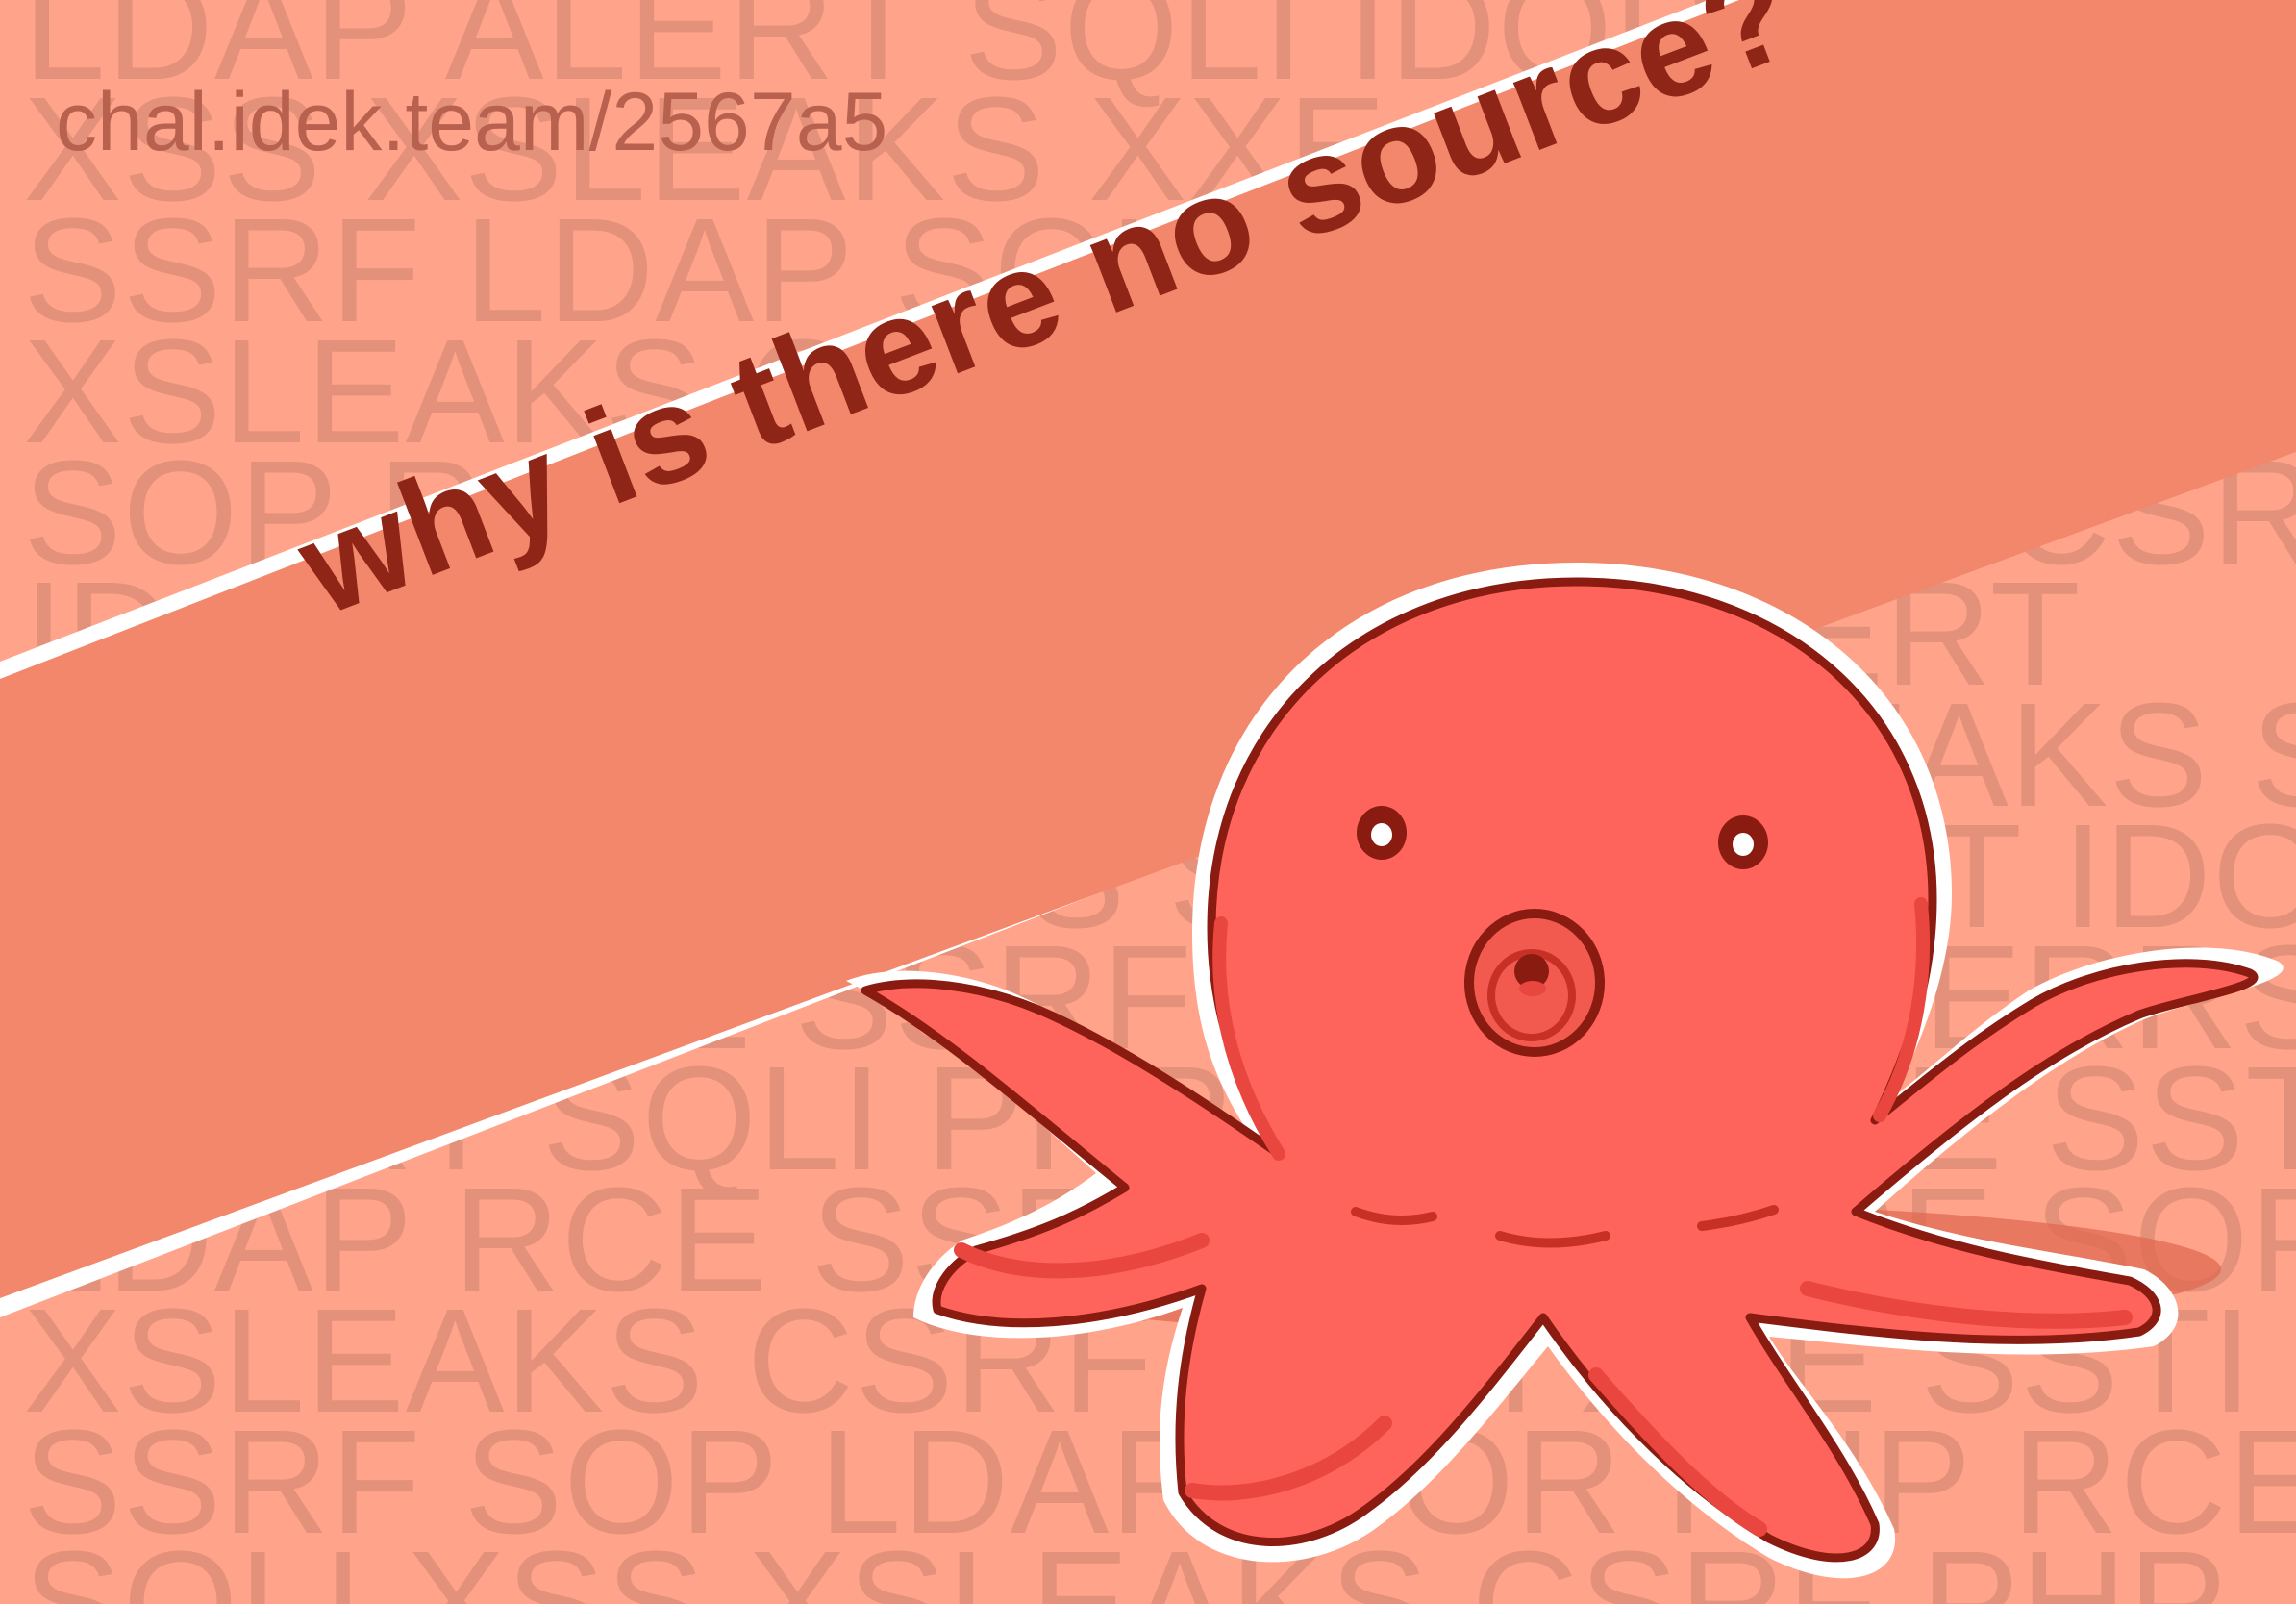  Describe the element at coordinates (1534, 983) in the screenshot. I see `snout-icon` at that location.